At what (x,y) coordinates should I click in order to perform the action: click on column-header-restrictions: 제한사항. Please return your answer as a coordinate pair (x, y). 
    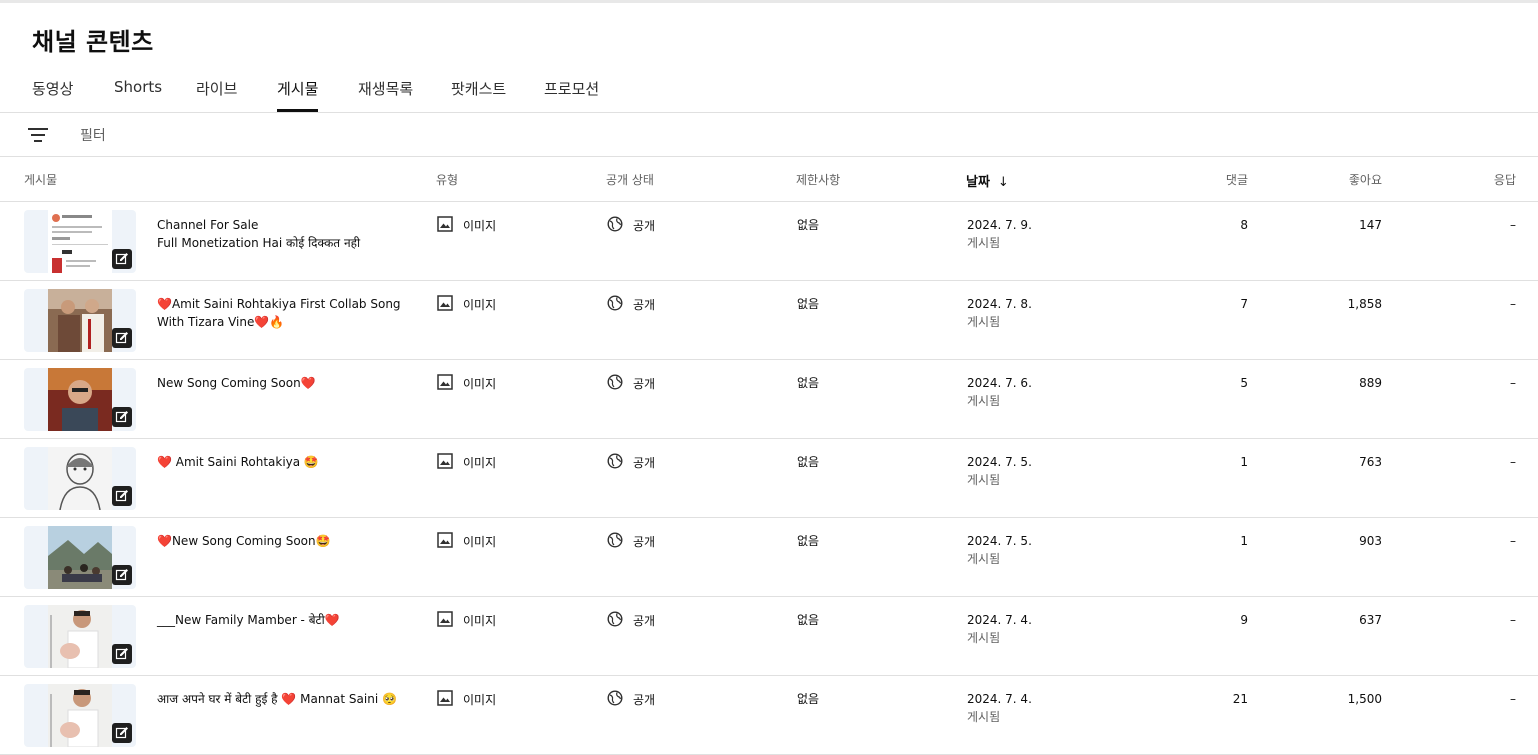
    Looking at the image, I should click on (818, 179).